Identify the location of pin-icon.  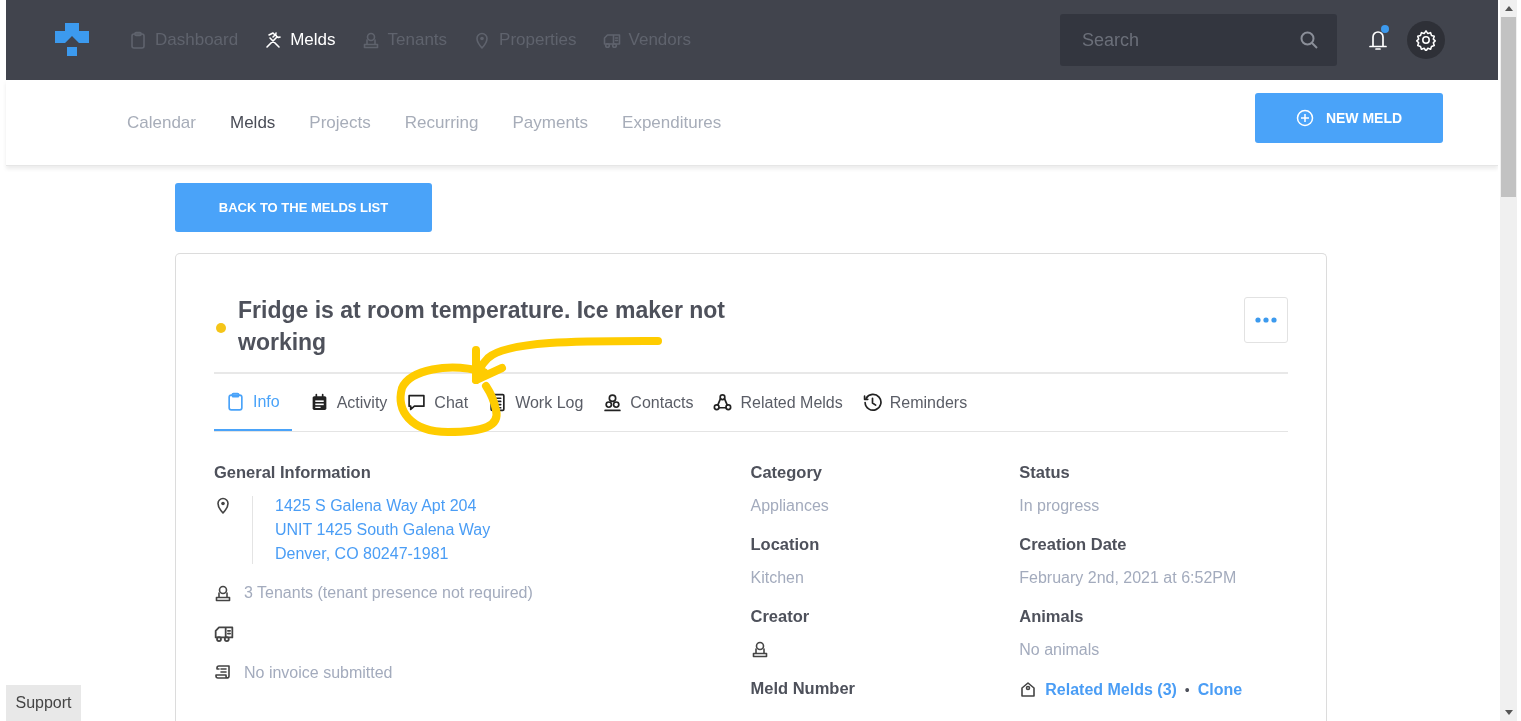
(223, 505).